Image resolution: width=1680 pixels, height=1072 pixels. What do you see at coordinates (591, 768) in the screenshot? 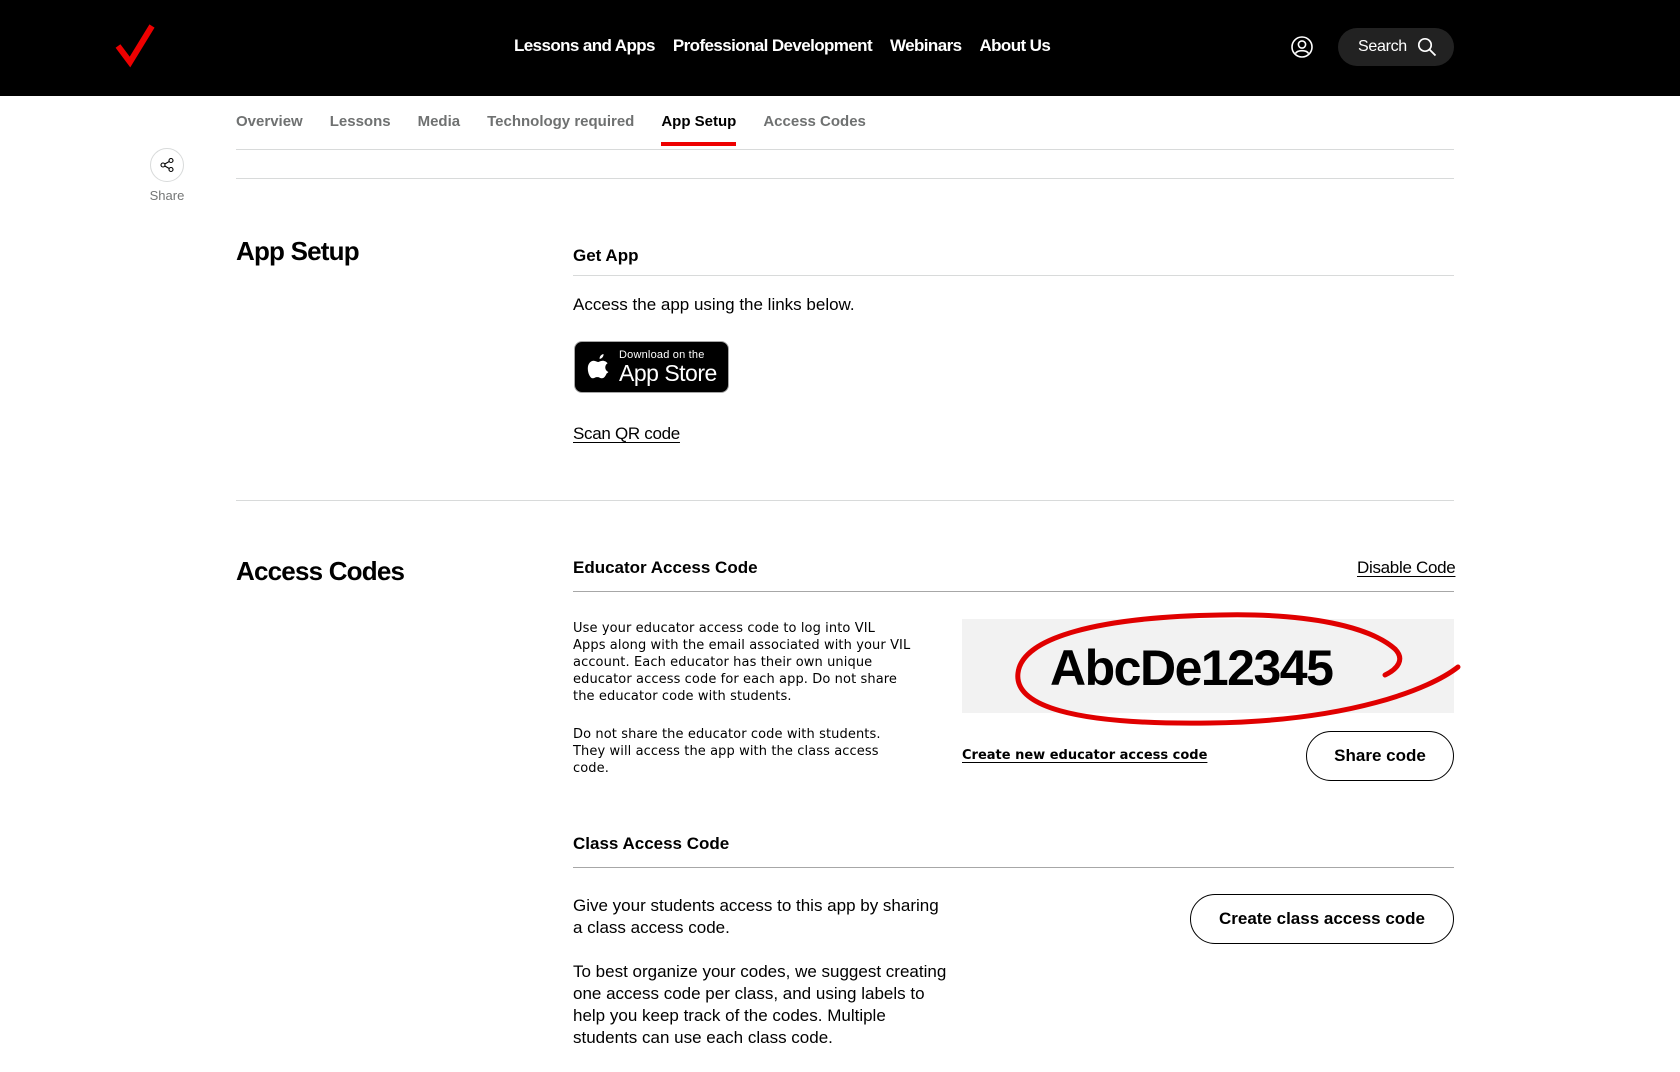
I see `text-line: code.` at bounding box center [591, 768].